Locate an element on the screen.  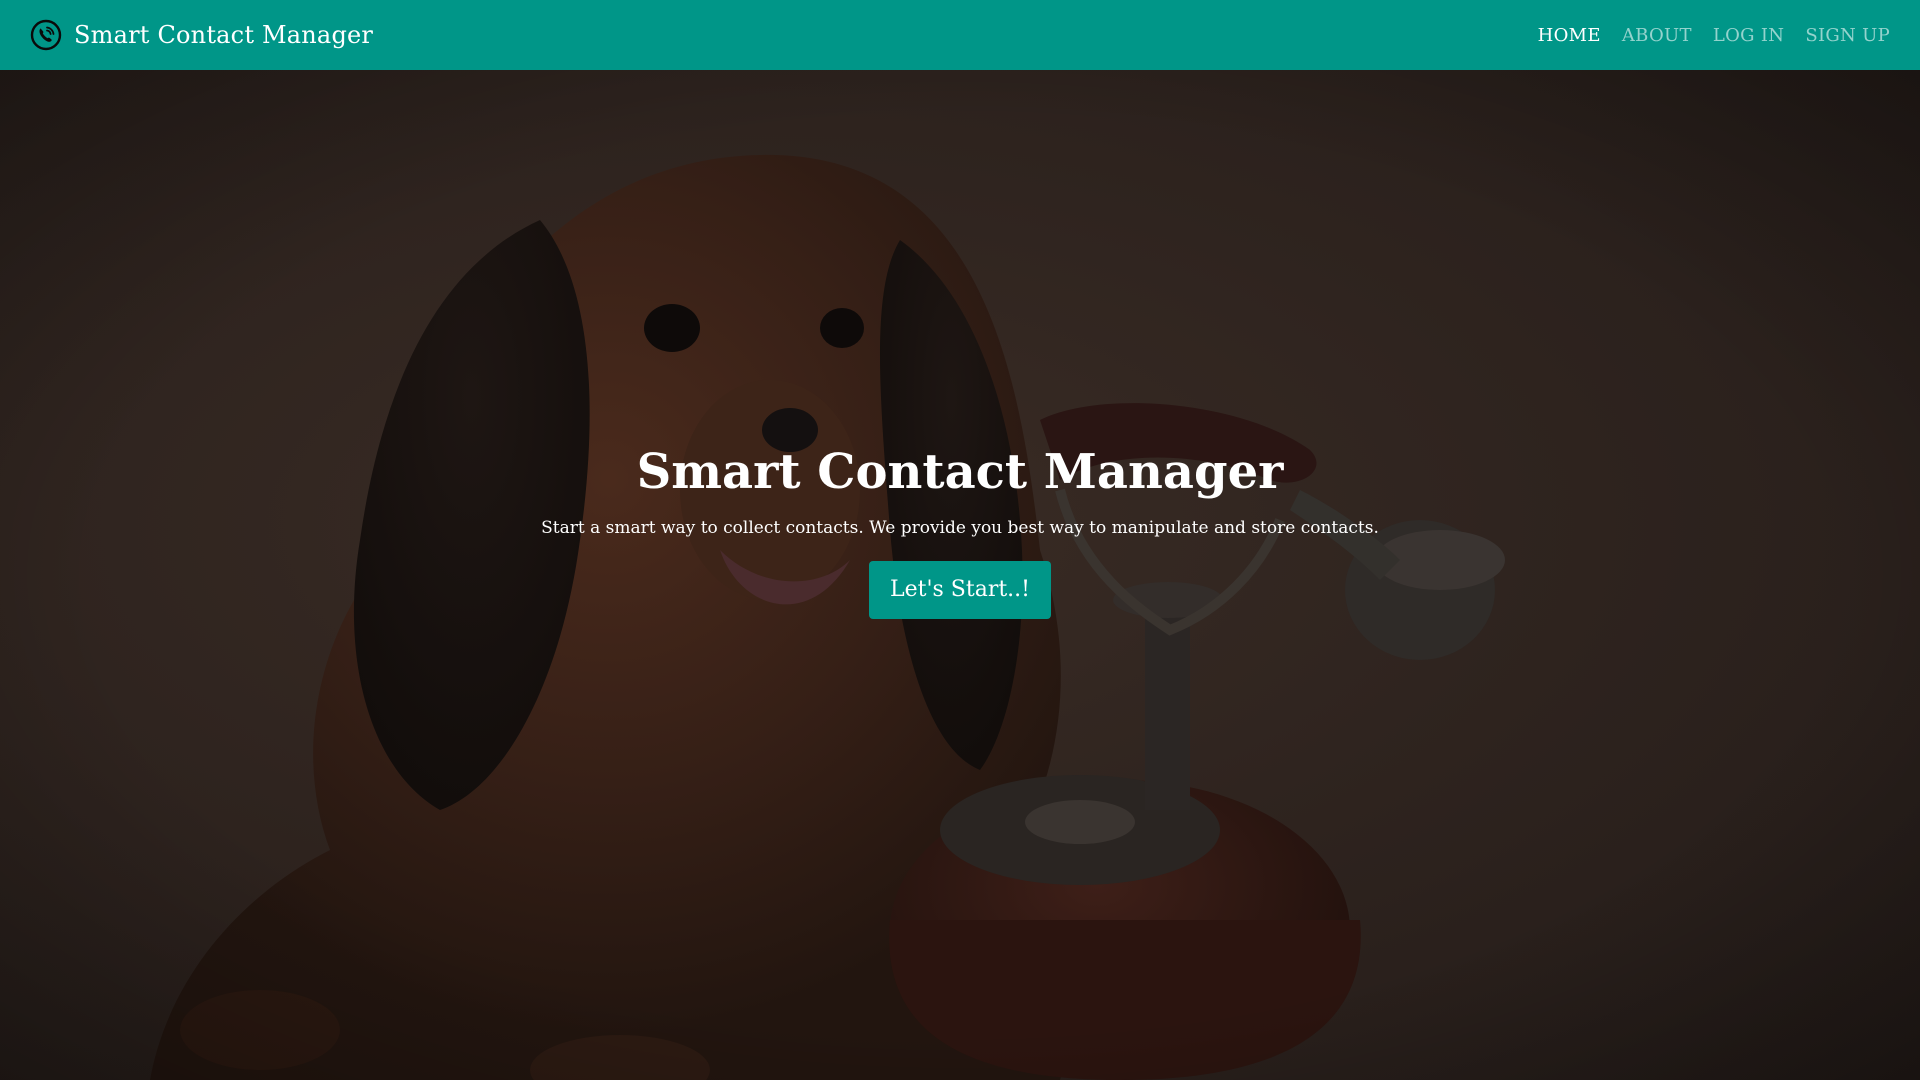
nav-links: HOME ABOUT LOG IN SIGN UP is located at coordinates (1714, 35).